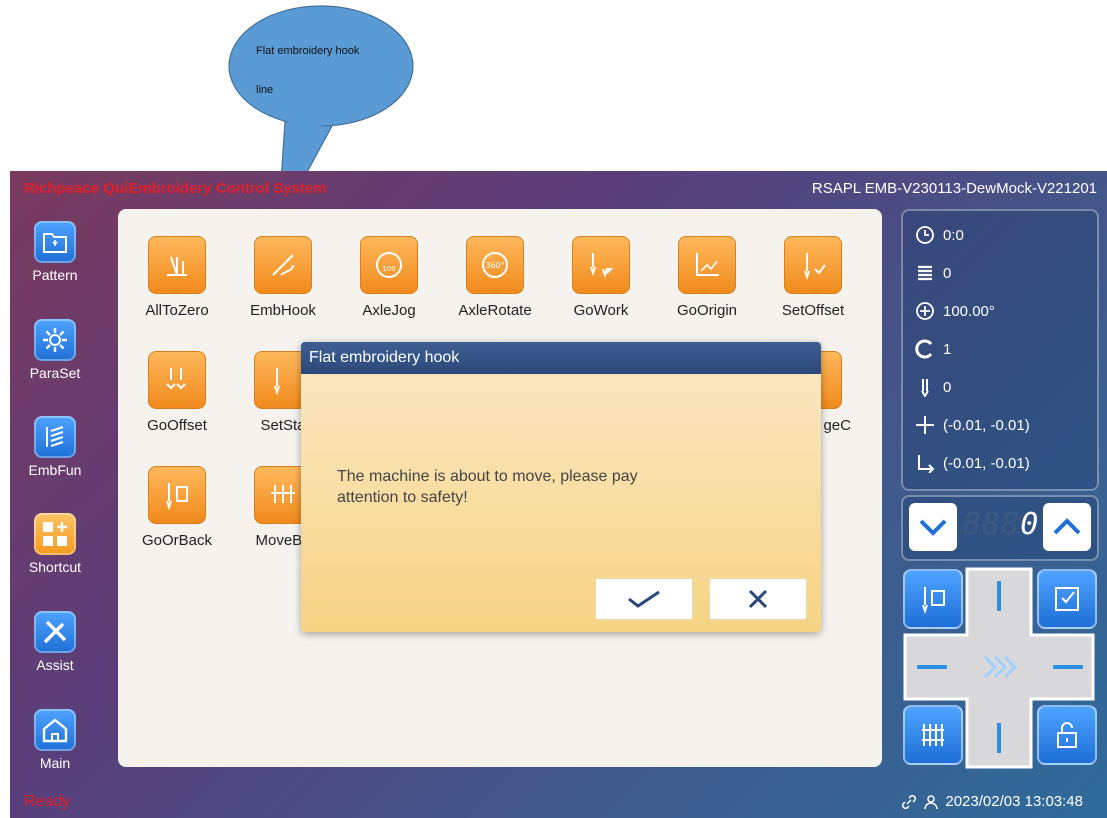 This screenshot has width=1107, height=818. I want to click on sidebar-item-embfun: EmbFun, so click(55, 447).